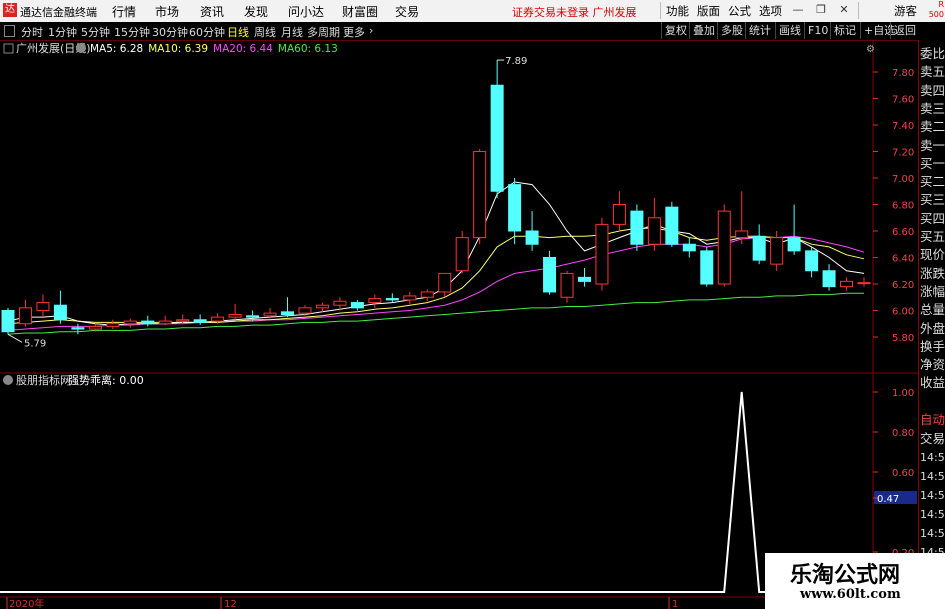  I want to click on side-label: 涨幅, so click(932, 292).